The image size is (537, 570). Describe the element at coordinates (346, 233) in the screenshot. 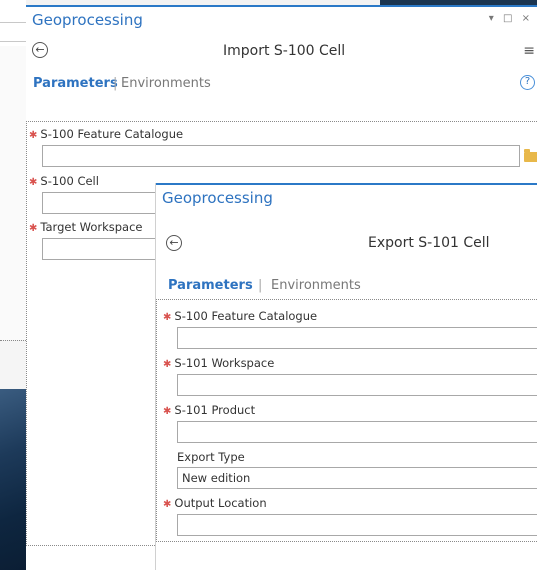

I see `tool-nav-row: ← Export S-101 Cell` at that location.